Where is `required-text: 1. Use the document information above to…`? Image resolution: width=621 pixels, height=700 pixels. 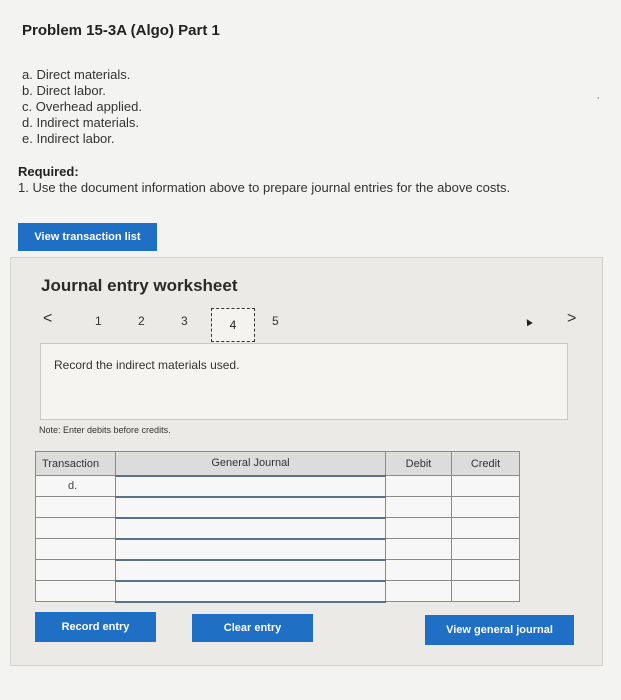 required-text: 1. Use the document information above to… is located at coordinates (264, 187).